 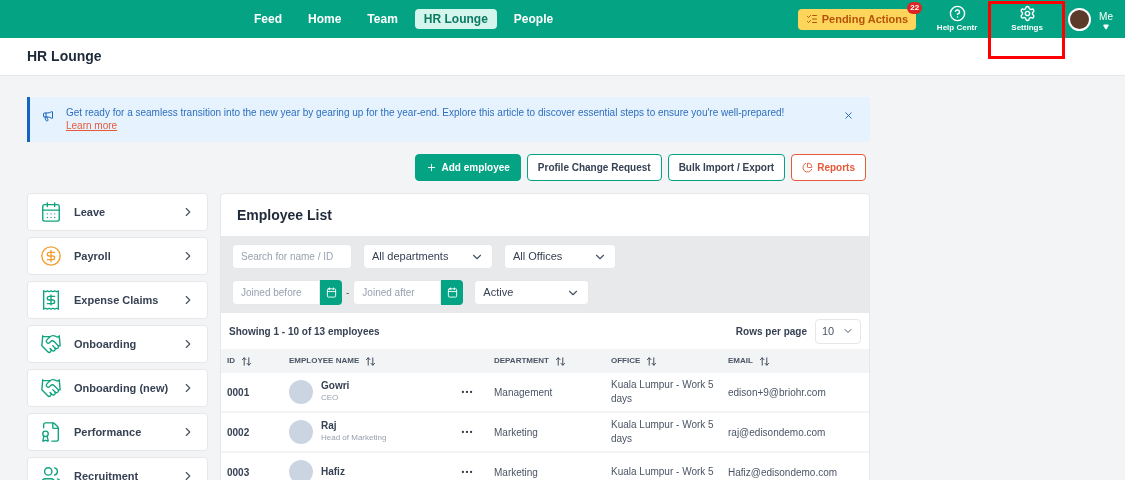 I want to click on caret-icon, so click(x=1106, y=26).